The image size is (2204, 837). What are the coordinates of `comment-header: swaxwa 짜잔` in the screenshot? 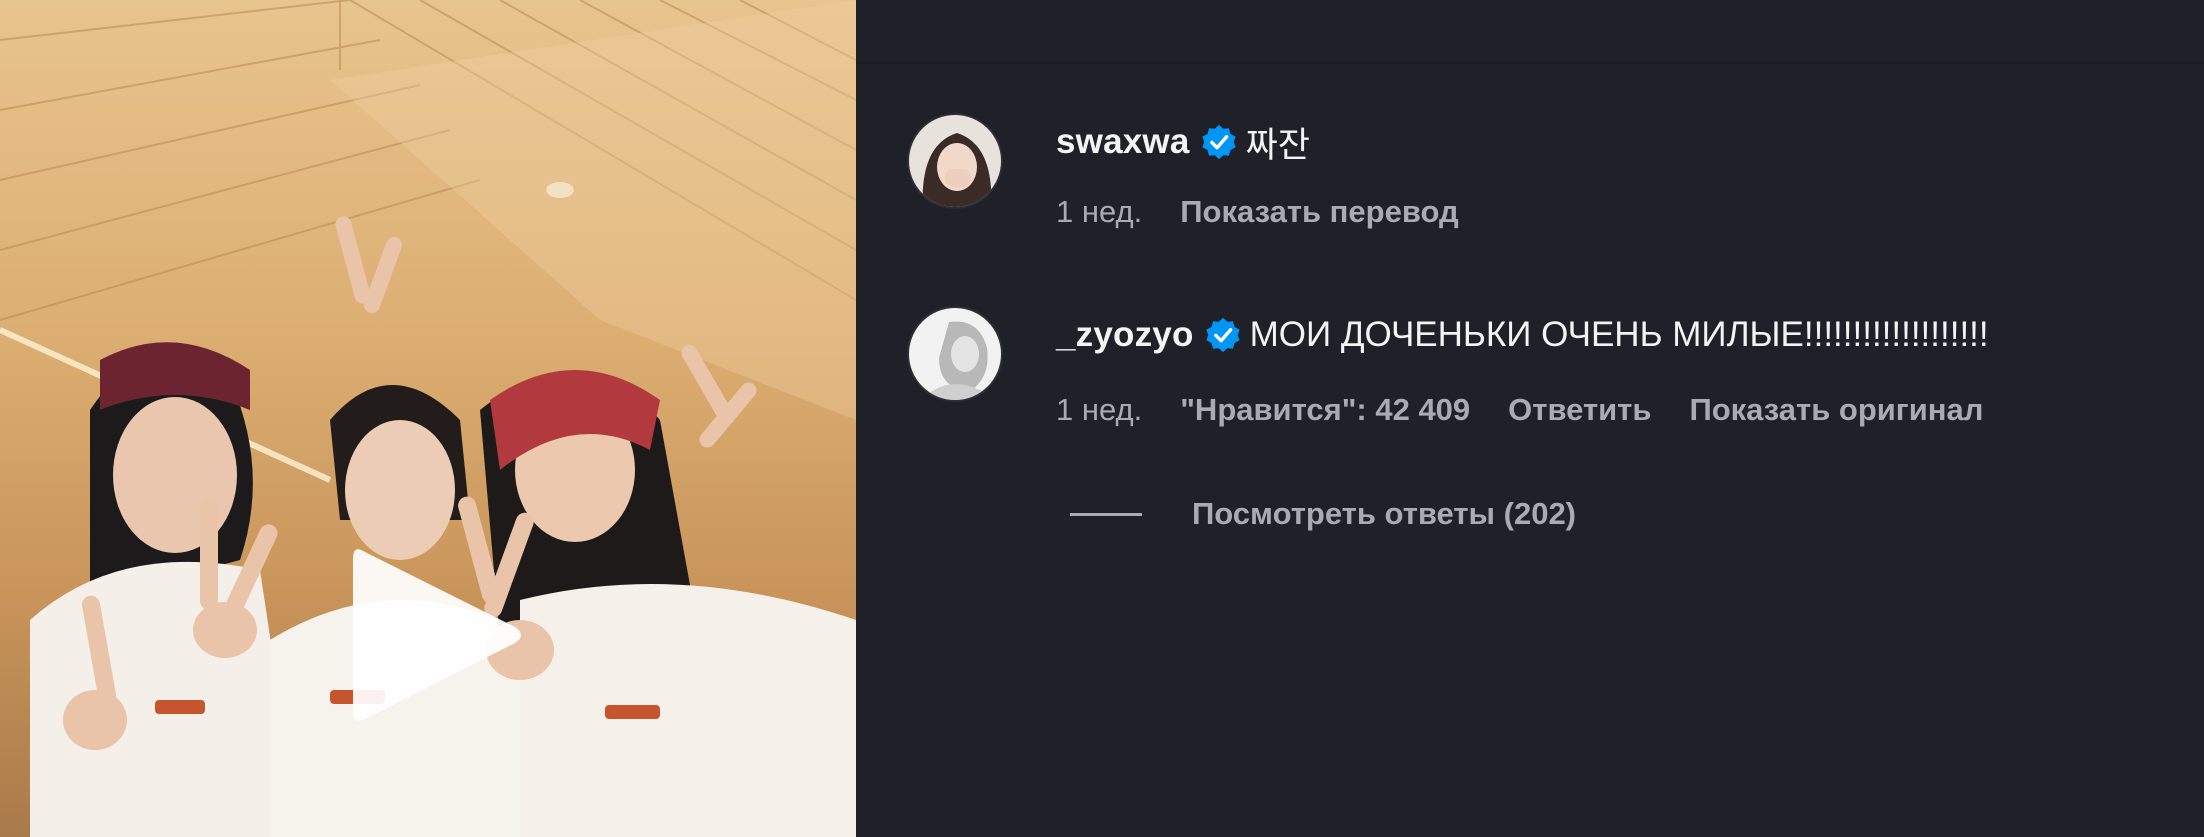 It's located at (1183, 142).